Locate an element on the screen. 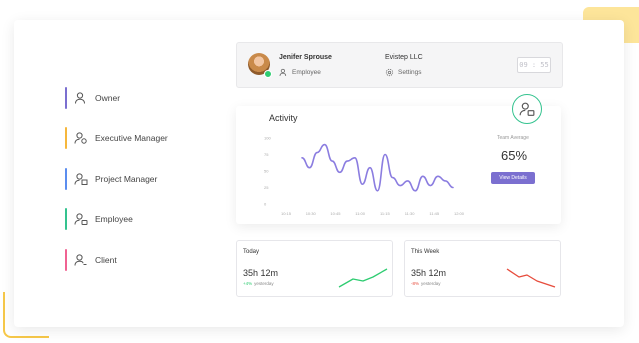 The width and height of the screenshot is (639, 343). gear-icon is located at coordinates (389, 72).